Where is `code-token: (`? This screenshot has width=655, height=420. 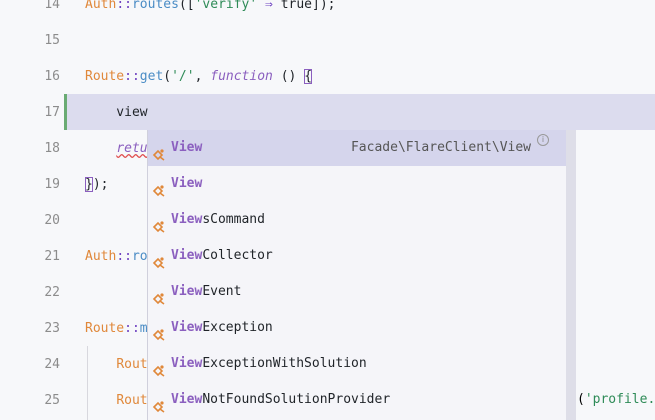
code-token: ( is located at coordinates (167, 76).